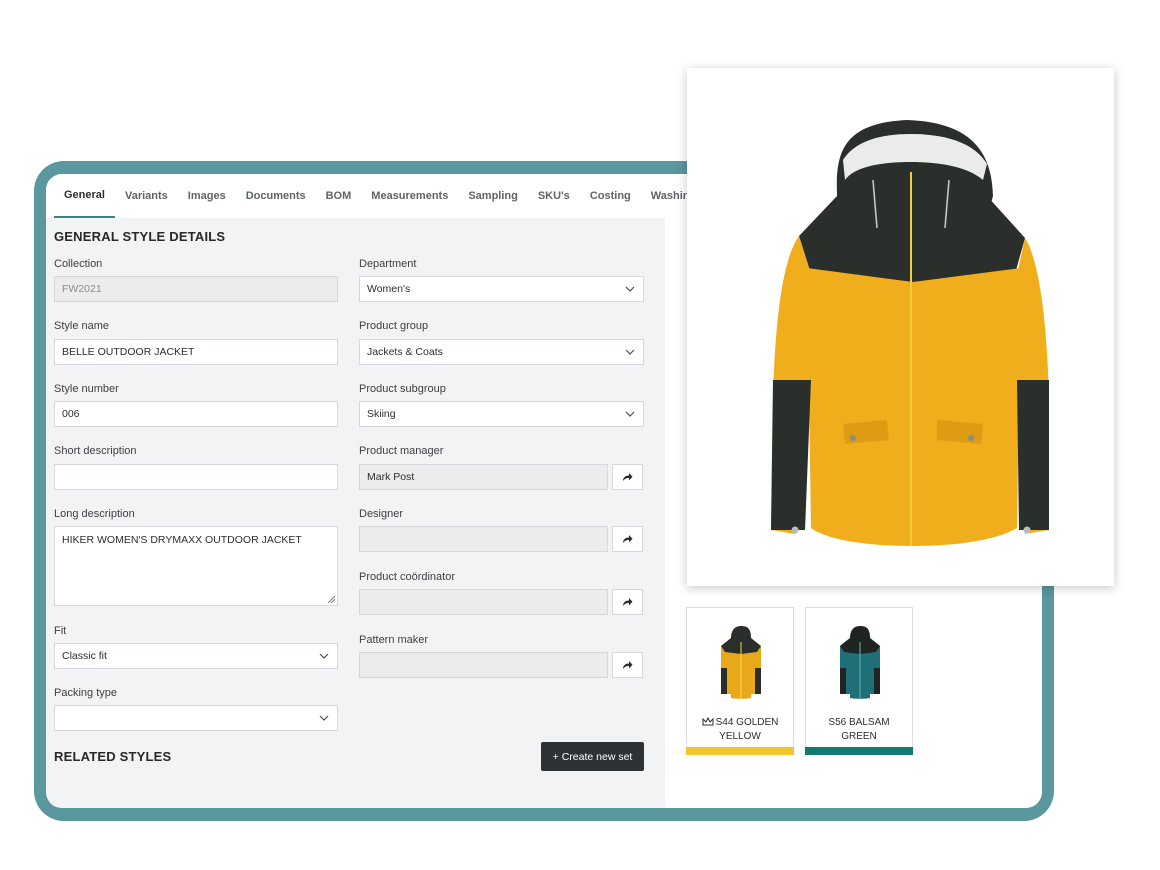 The height and width of the screenshot is (870, 1160). Describe the element at coordinates (592, 756) in the screenshot. I see `create-new-set-button: + Create new set` at that location.